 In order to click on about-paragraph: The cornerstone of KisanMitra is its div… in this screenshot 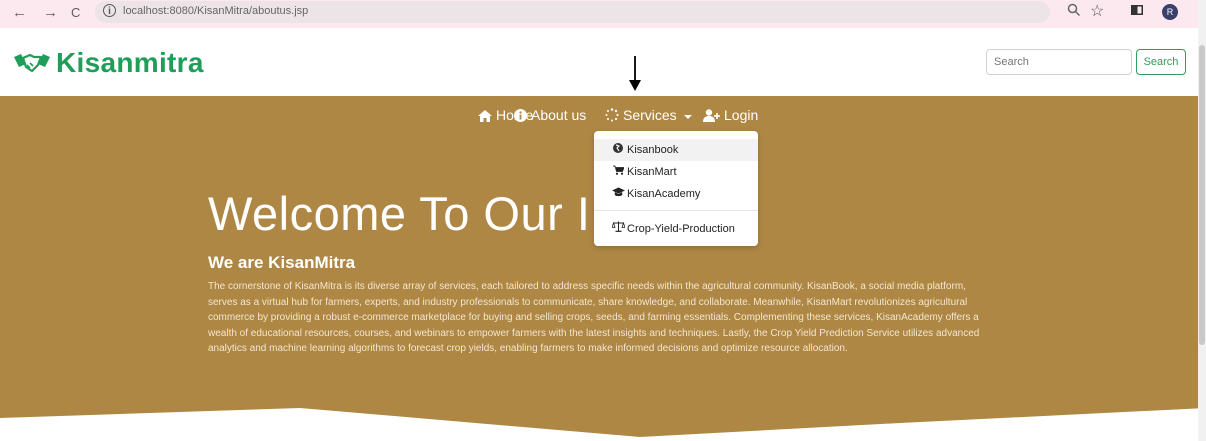, I will do `click(594, 317)`.